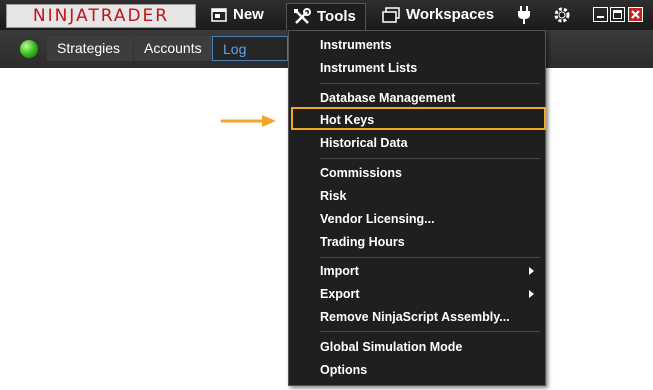  What do you see at coordinates (356, 45) in the screenshot?
I see `menu-item-instruments: Instruments` at bounding box center [356, 45].